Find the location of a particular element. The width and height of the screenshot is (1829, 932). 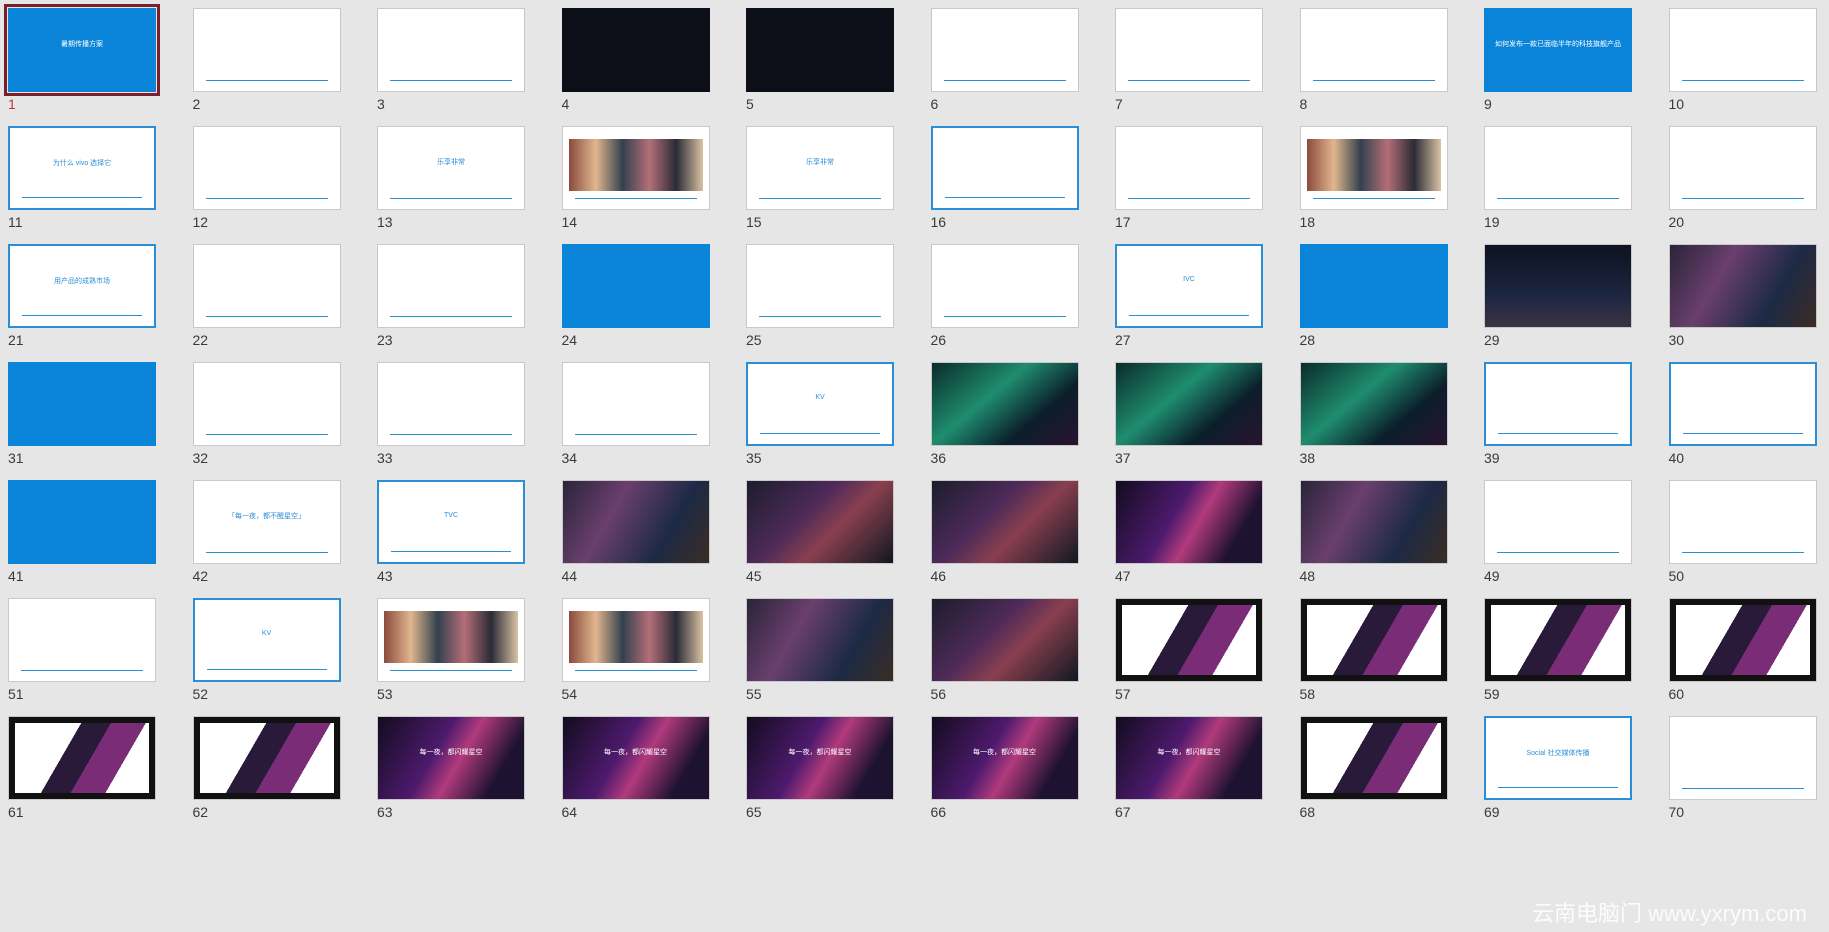

slide-thumbnail-69: Social 社交媒体传播 69 is located at coordinates (1556, 767).